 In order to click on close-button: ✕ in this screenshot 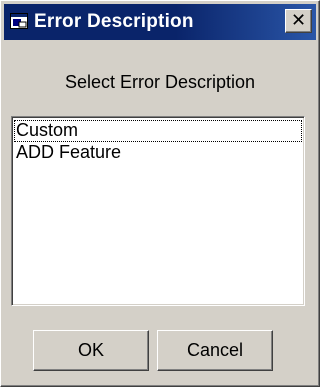, I will do `click(298, 21)`.